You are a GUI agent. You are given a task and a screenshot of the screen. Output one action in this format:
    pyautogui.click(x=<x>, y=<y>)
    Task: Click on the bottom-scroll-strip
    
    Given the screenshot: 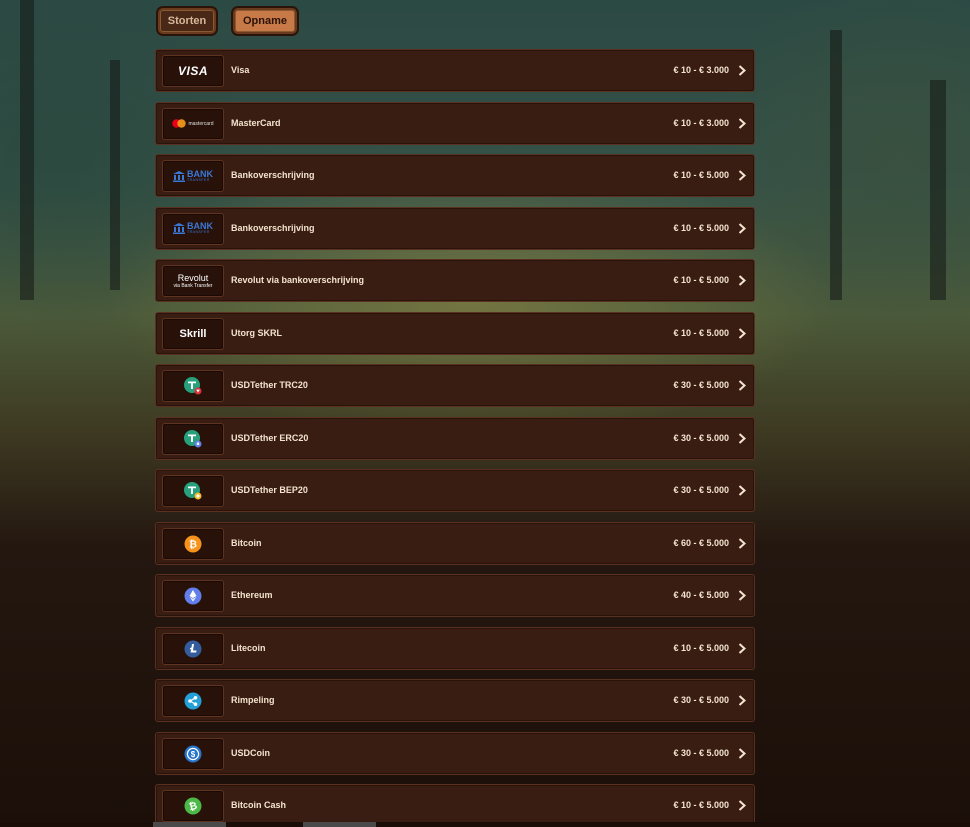 What is the action you would take?
    pyautogui.click(x=485, y=824)
    